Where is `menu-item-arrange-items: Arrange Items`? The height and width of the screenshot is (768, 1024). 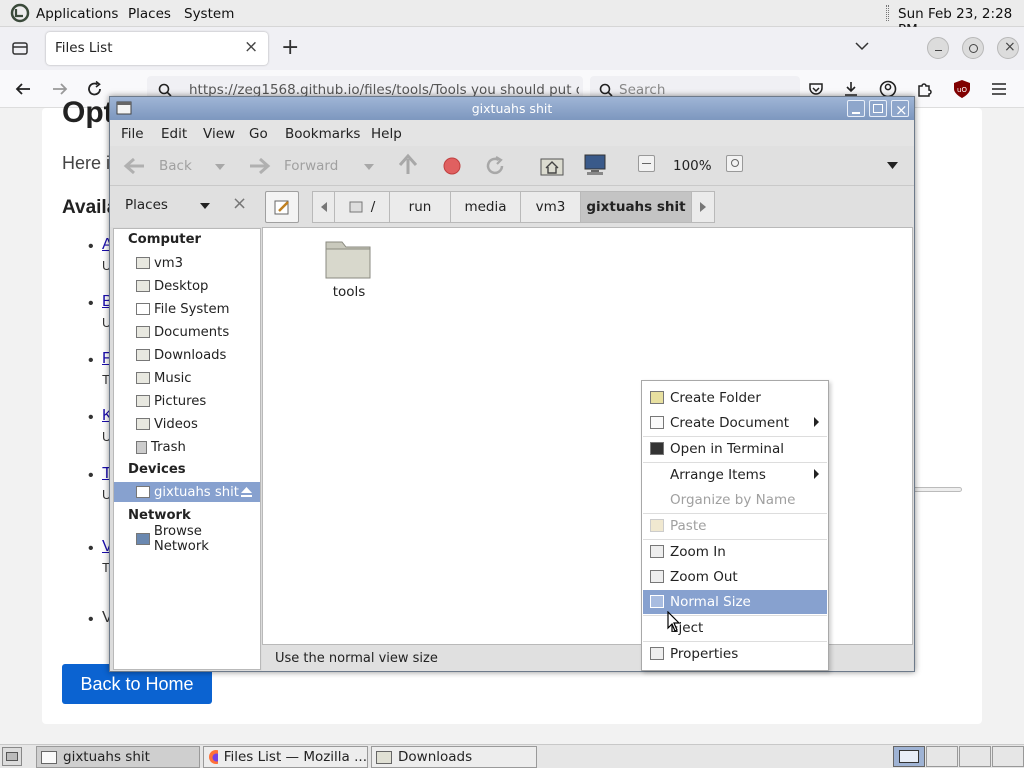 menu-item-arrange-items: Arrange Items is located at coordinates (735, 475).